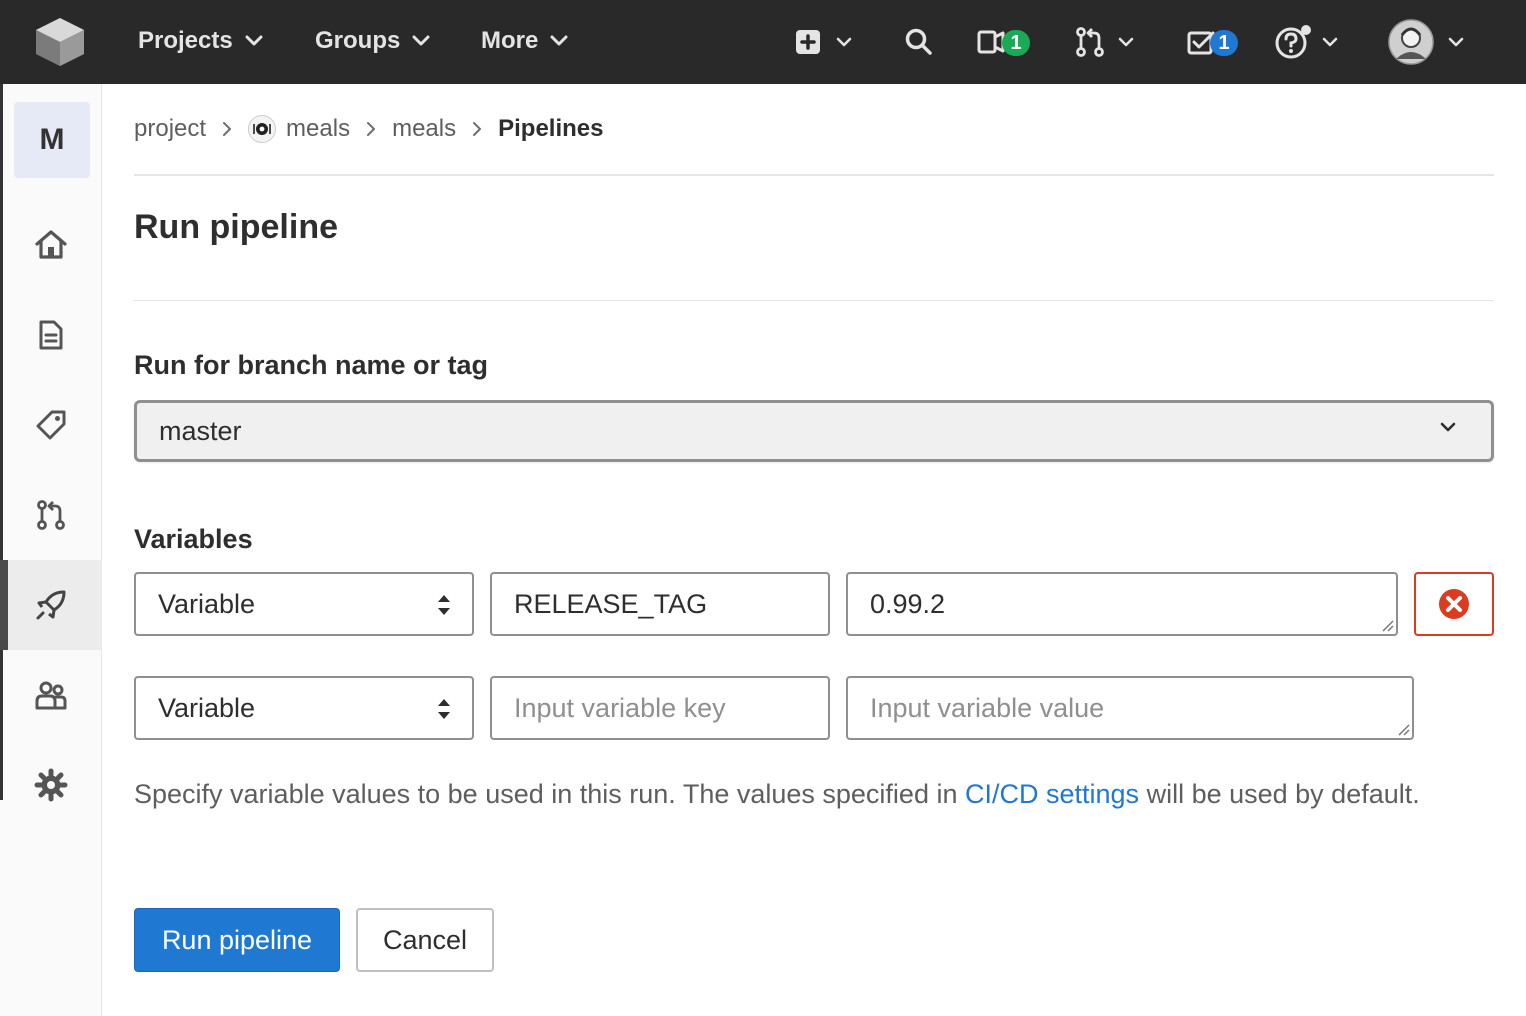 Image resolution: width=1526 pixels, height=1016 pixels. I want to click on new-item-dropdown, so click(823, 42).